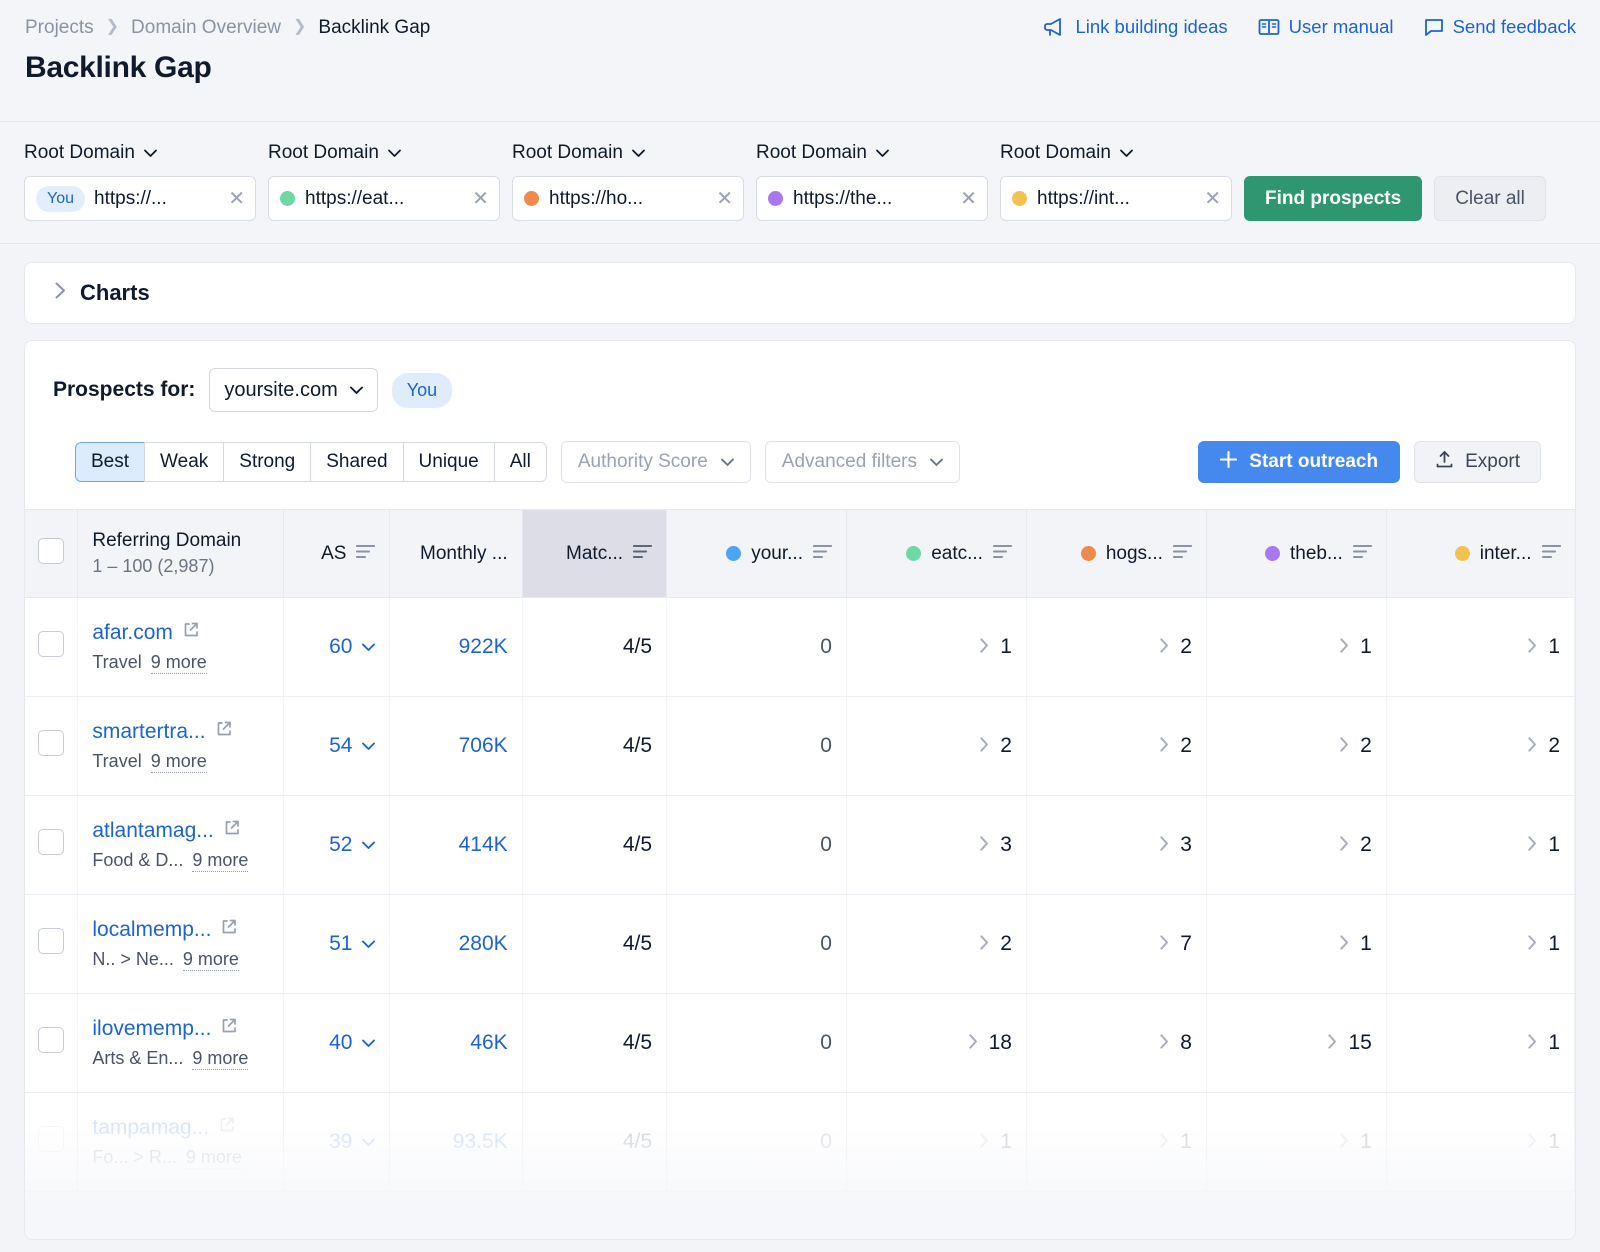 Image resolution: width=1600 pixels, height=1252 pixels. Describe the element at coordinates (1116, 1043) in the screenshot. I see `cell-competitor-count: 8` at that location.